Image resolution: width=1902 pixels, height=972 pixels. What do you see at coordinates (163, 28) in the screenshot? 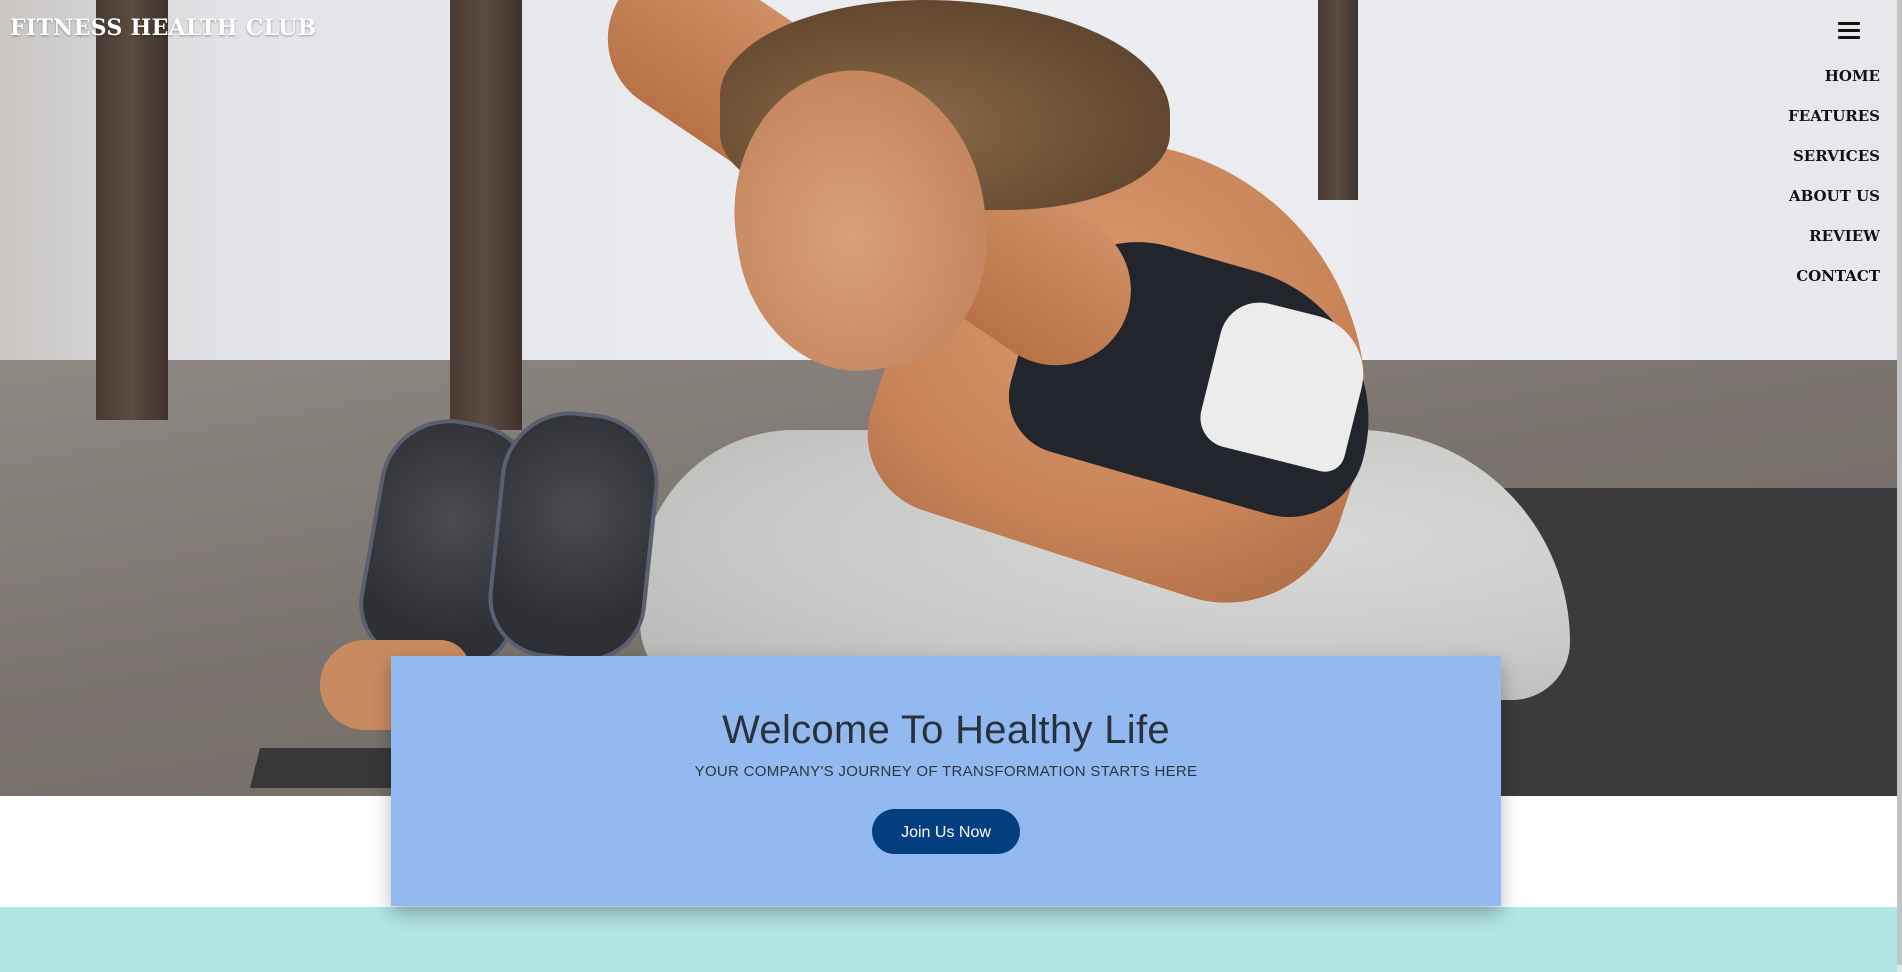
I see `brand-logo: FITNESS HEALTH CLUB` at bounding box center [163, 28].